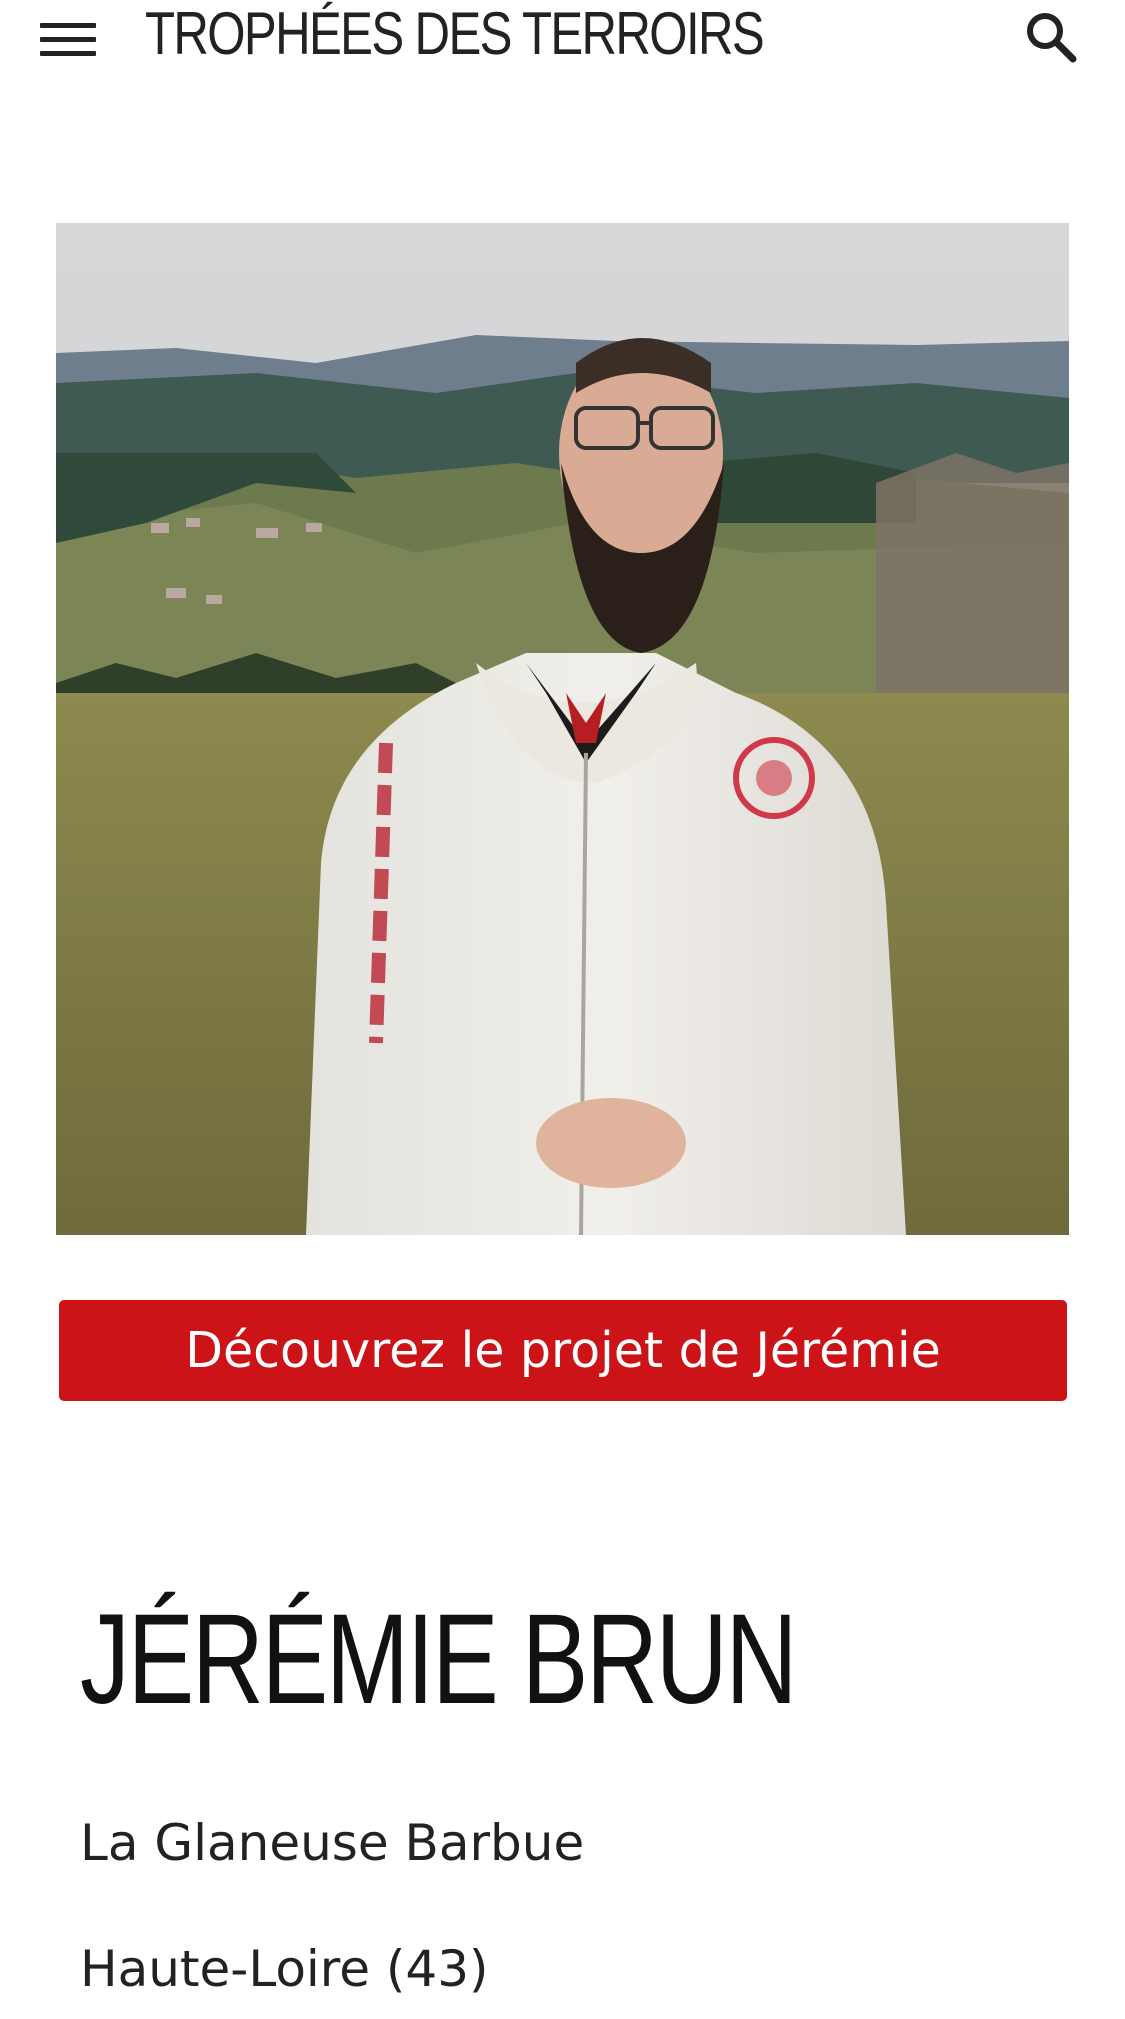  Describe the element at coordinates (284, 1969) in the screenshot. I see `department: Haute-Loire (43)` at that location.